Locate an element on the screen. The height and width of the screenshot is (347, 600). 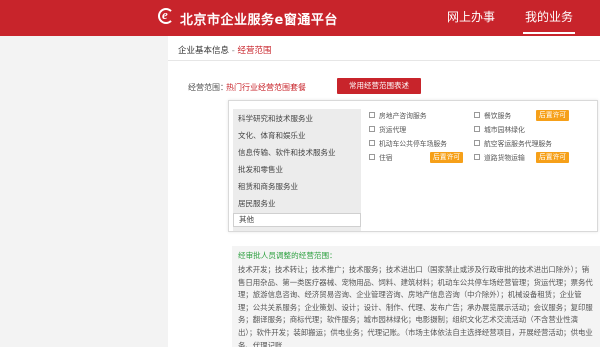
site-title: 北京市企业服务e窗通平台 is located at coordinates (259, 18).